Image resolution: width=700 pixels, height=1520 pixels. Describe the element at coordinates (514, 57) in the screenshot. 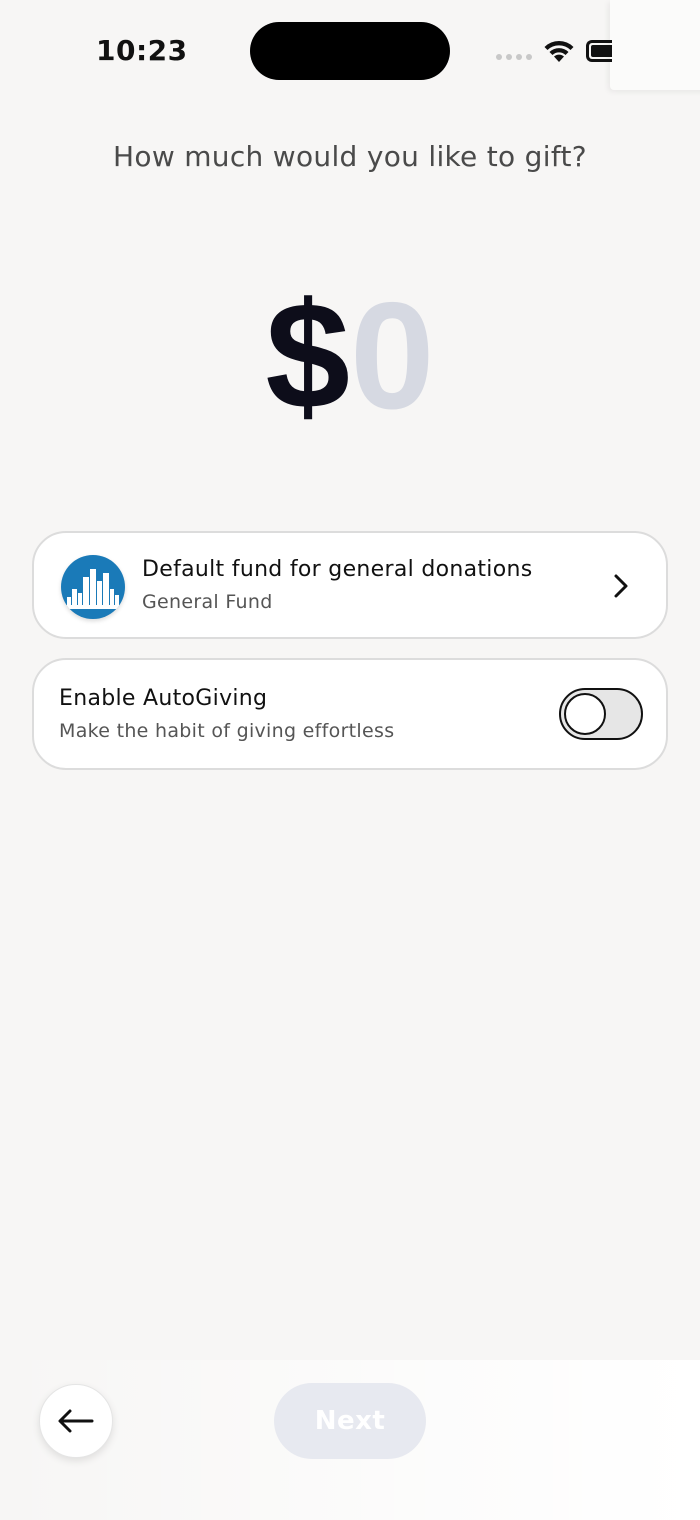

I see `cellular-signal-icon` at that location.